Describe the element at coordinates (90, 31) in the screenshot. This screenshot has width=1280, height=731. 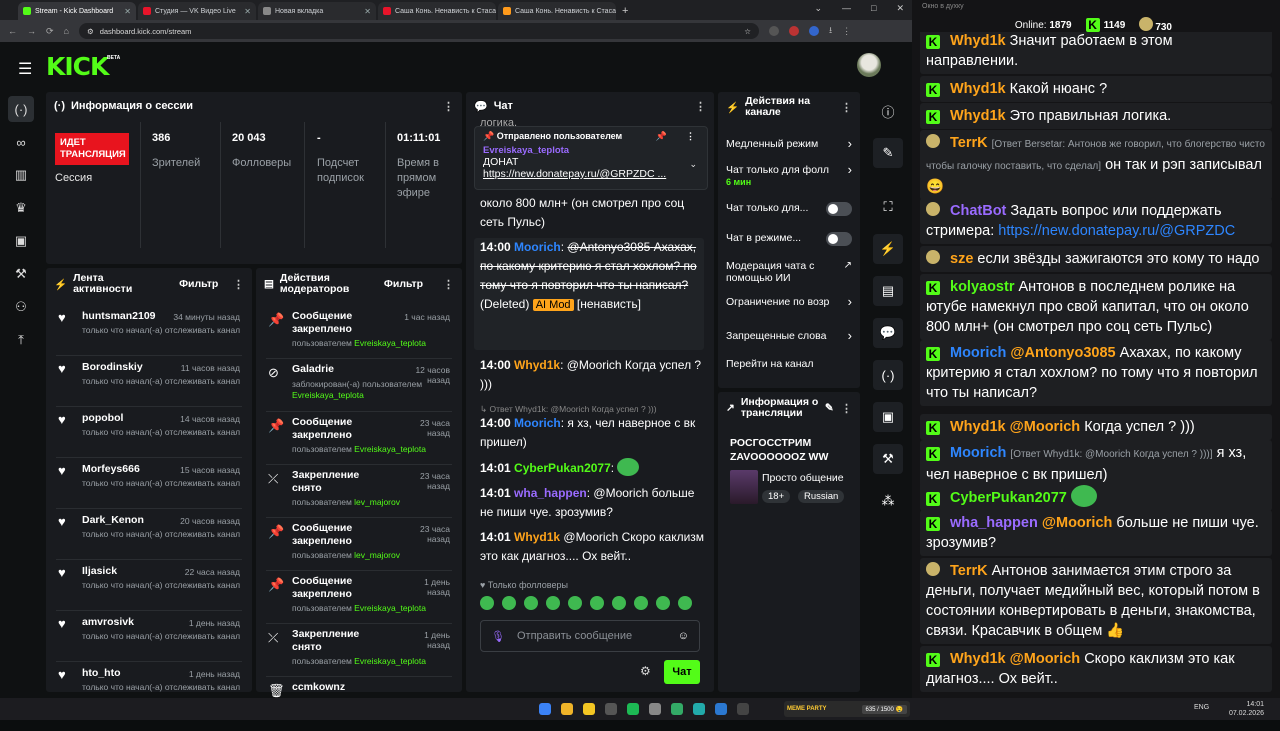
I see `site-info-icon: ⚙` at that location.